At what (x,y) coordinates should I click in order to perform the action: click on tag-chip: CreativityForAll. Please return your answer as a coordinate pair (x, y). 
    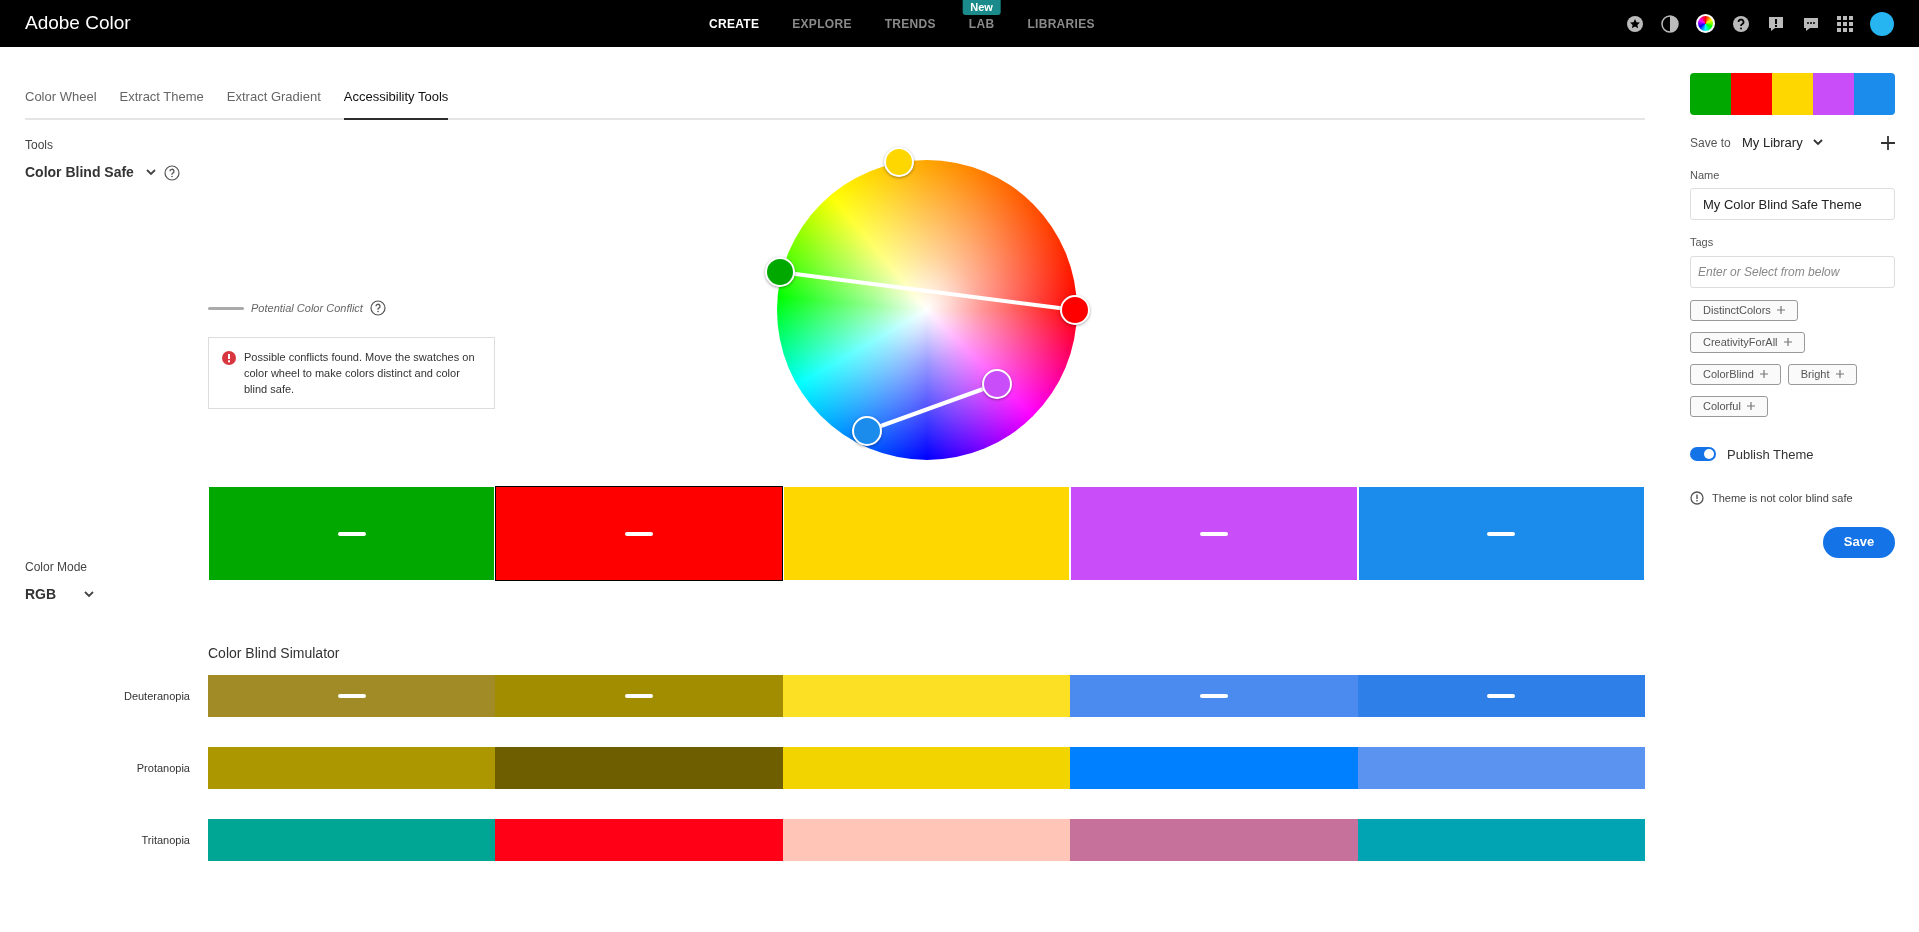
    Looking at the image, I should click on (1747, 342).